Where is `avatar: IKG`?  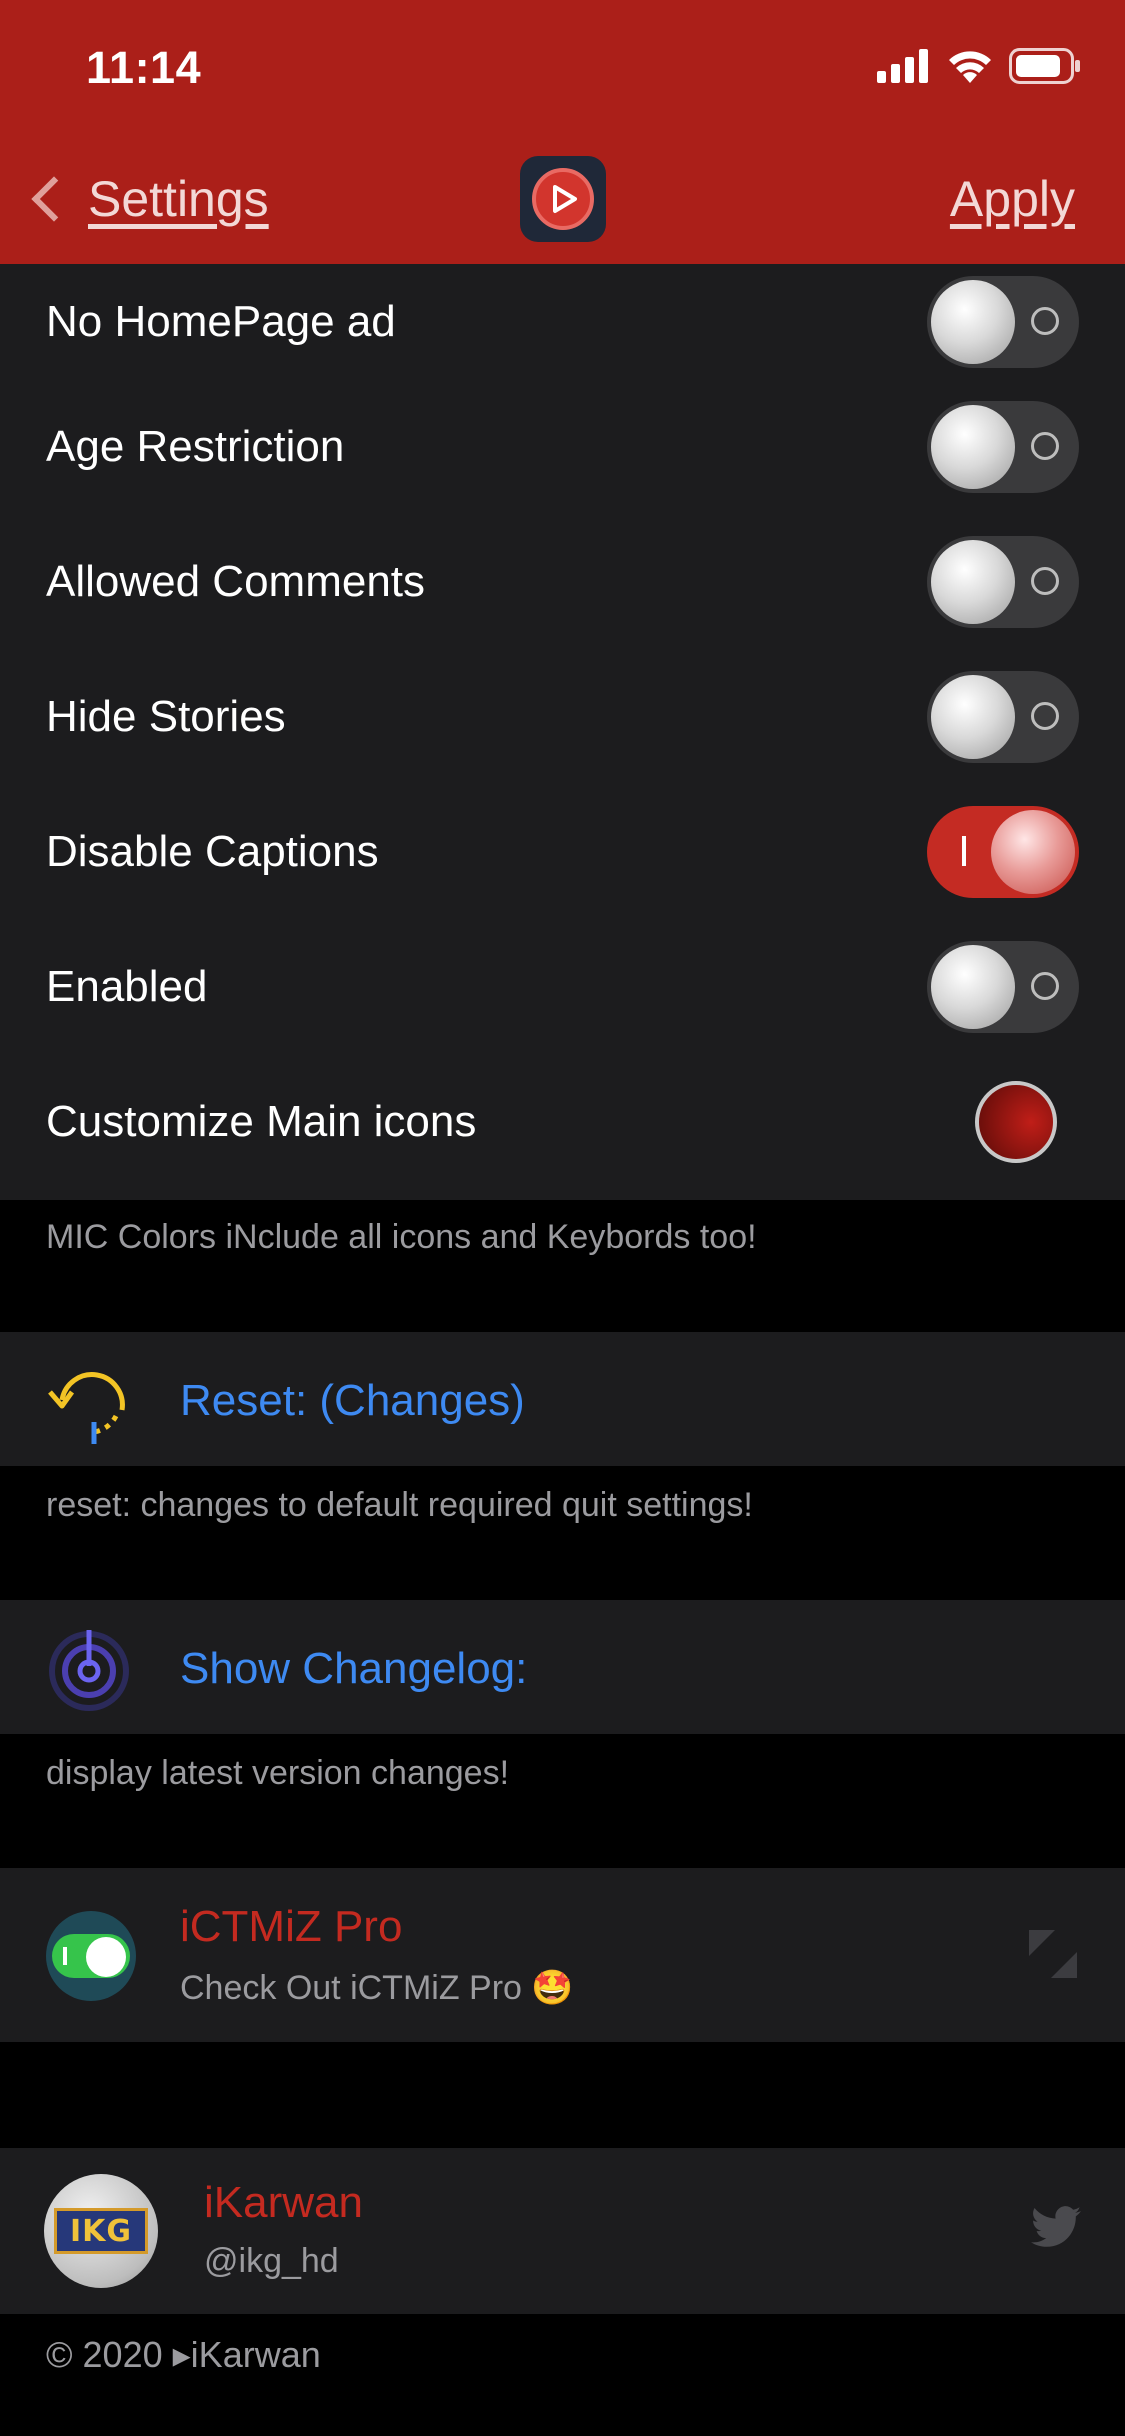 avatar: IKG is located at coordinates (101, 2231).